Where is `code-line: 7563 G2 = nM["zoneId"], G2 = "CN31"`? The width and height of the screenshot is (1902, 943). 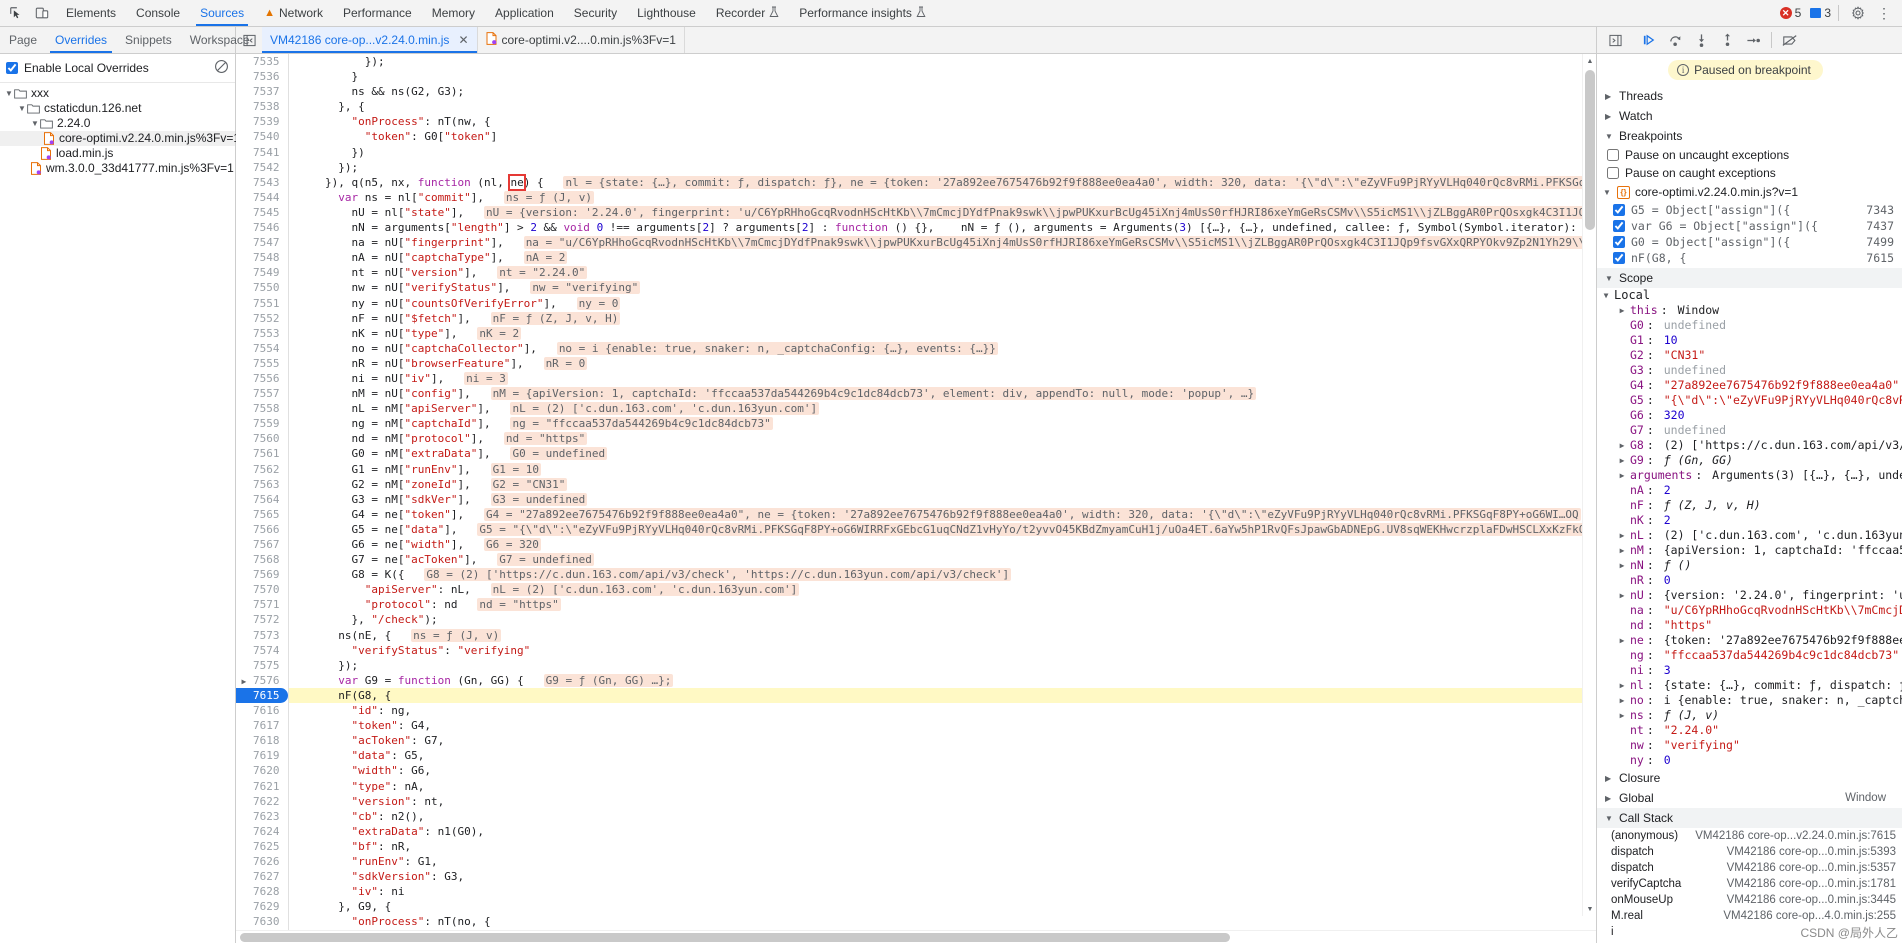
code-line: 7563 G2 = nM["zoneId"], G2 = "CN31" is located at coordinates (916, 484).